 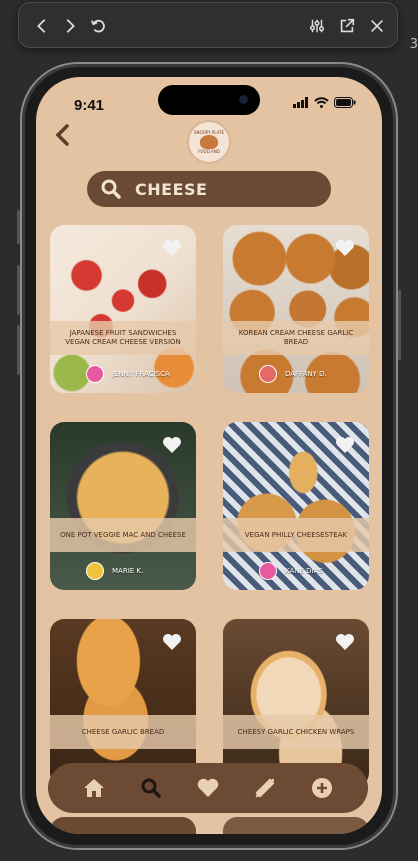 What do you see at coordinates (304, 571) in the screenshot?
I see `author-name: KANE DIAS` at bounding box center [304, 571].